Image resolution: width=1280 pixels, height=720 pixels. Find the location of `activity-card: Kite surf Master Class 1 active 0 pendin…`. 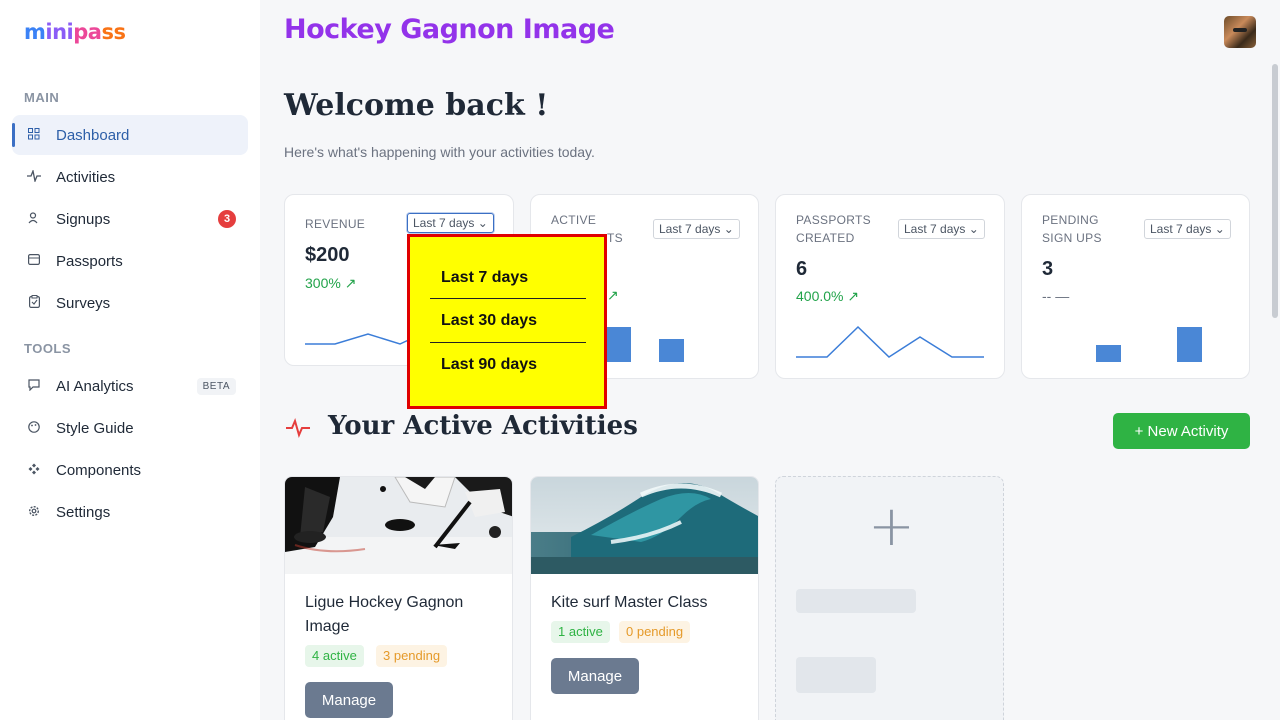

activity-card: Kite surf Master Class 1 active 0 pendin… is located at coordinates (644, 598).